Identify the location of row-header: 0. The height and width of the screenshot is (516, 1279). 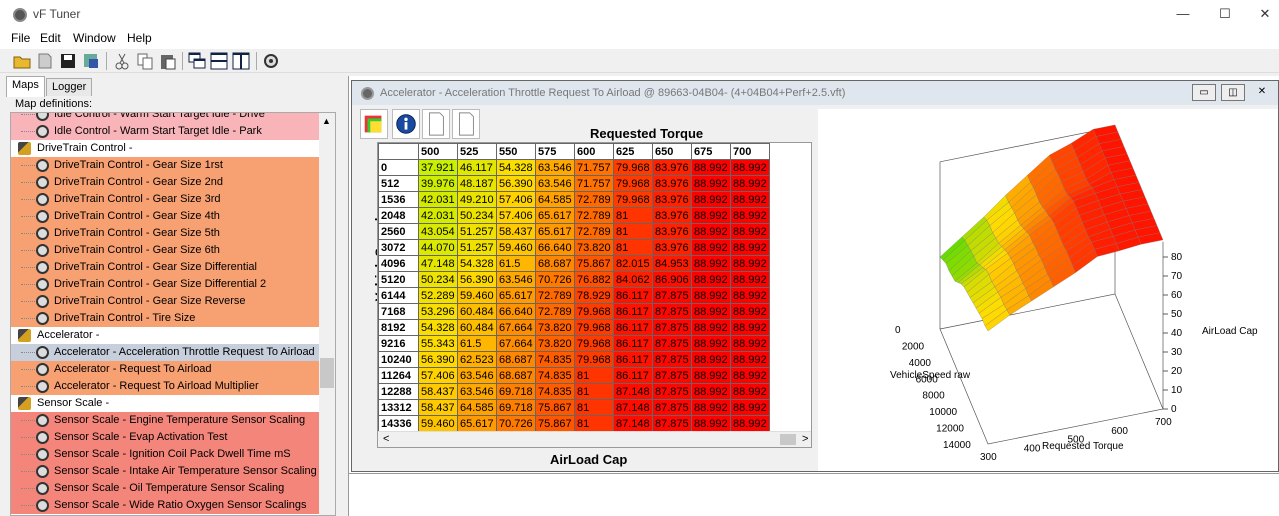
(398, 167).